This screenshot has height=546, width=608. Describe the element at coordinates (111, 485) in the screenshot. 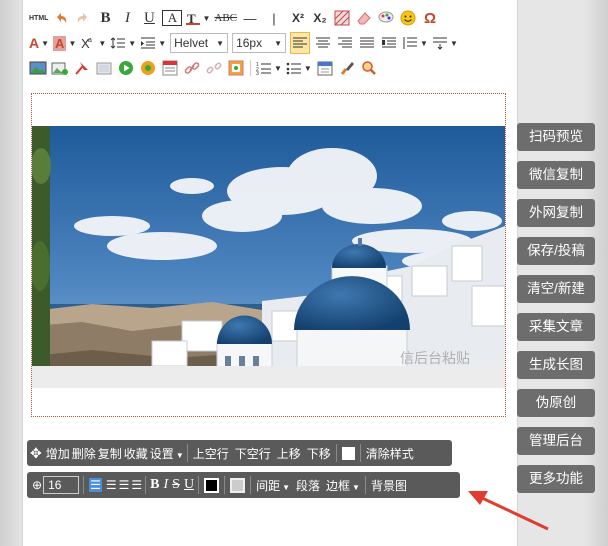

I see `align-center-icon: ☰` at that location.